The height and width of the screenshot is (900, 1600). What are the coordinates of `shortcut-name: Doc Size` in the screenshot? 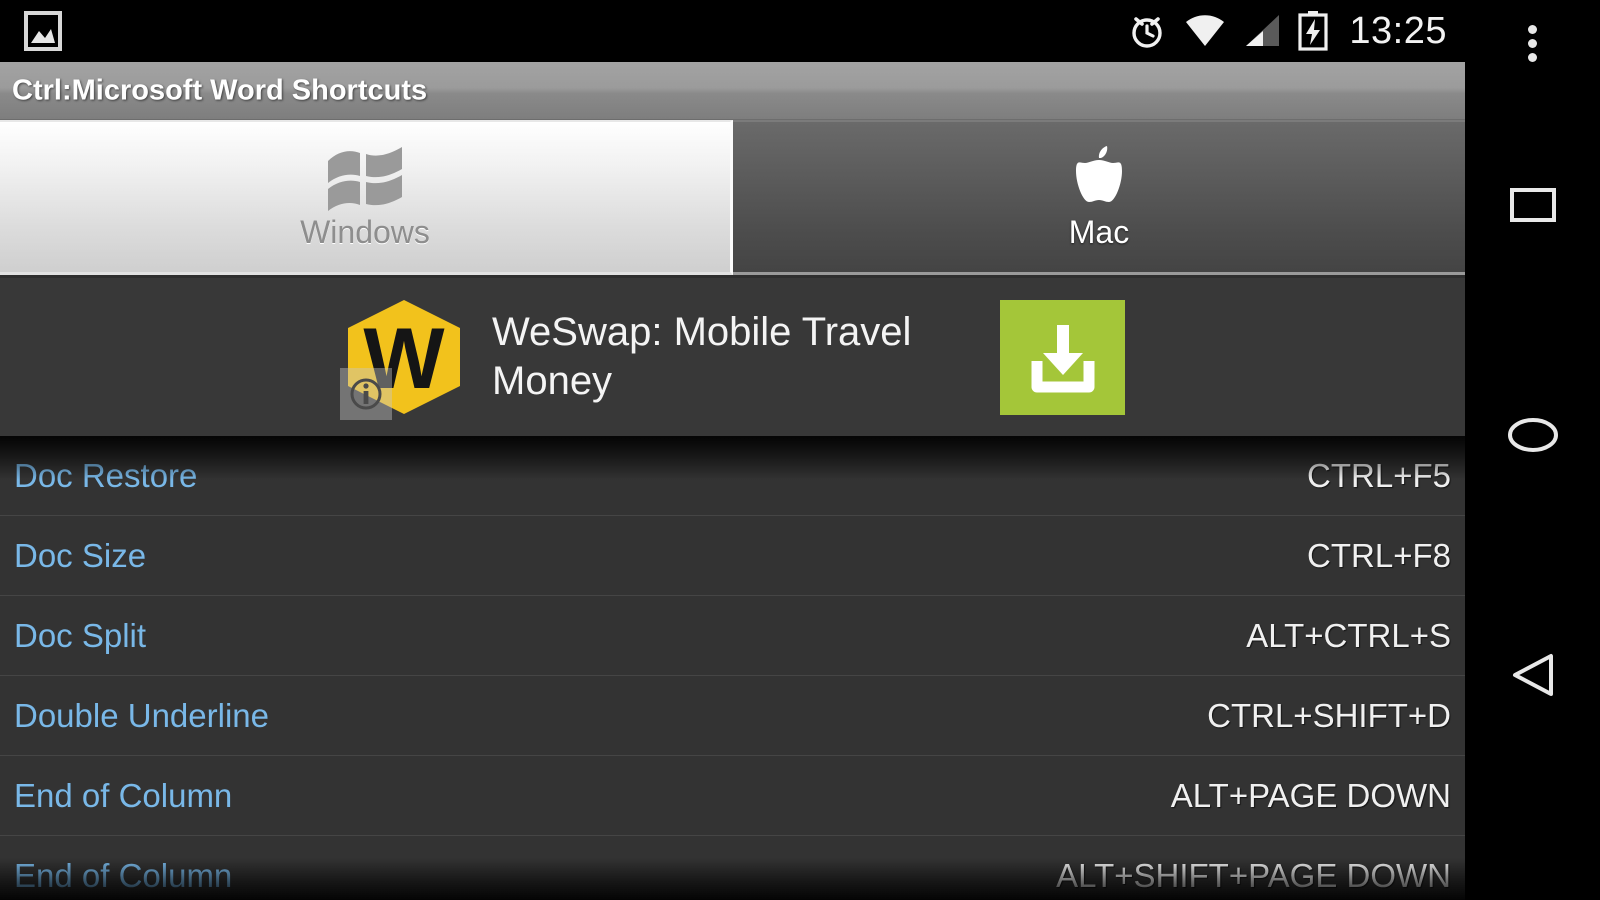 It's located at (80, 555).